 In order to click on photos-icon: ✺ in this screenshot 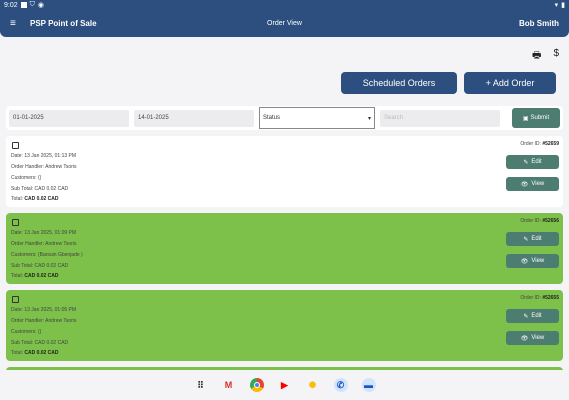, I will do `click(313, 385)`.